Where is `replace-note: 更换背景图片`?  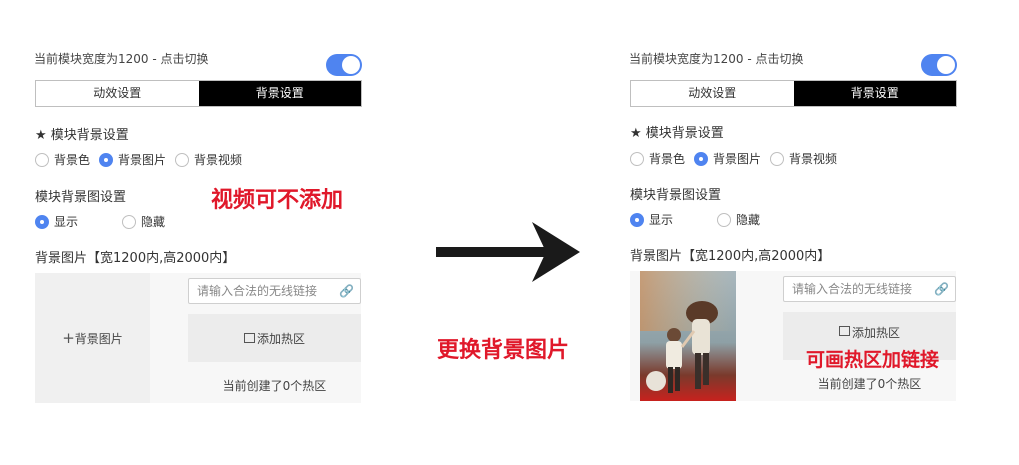
replace-note: 更换背景图片 is located at coordinates (503, 350).